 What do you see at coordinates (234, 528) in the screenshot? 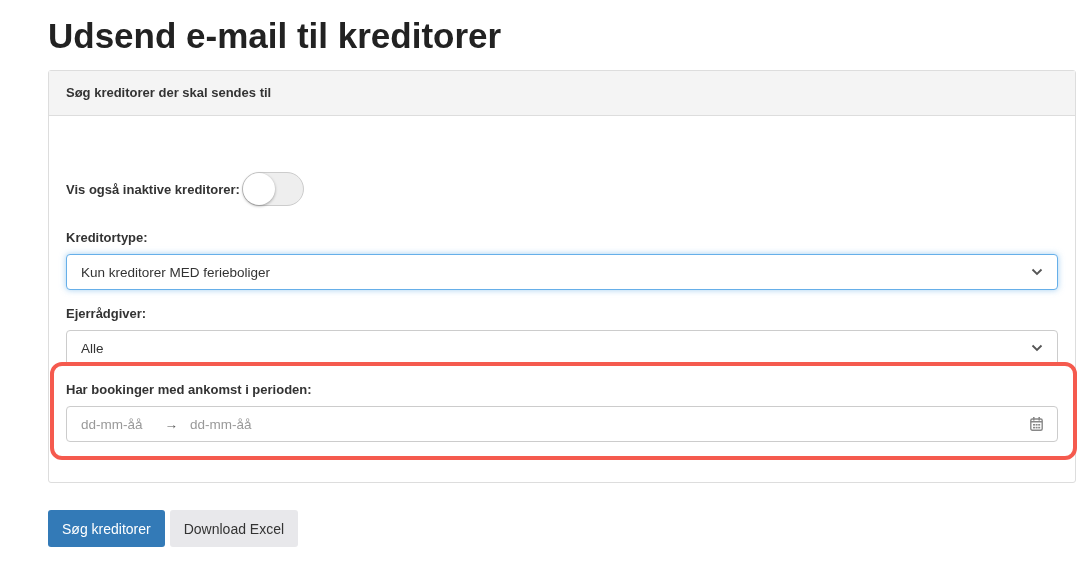
I see `download-button: Download Excel` at bounding box center [234, 528].